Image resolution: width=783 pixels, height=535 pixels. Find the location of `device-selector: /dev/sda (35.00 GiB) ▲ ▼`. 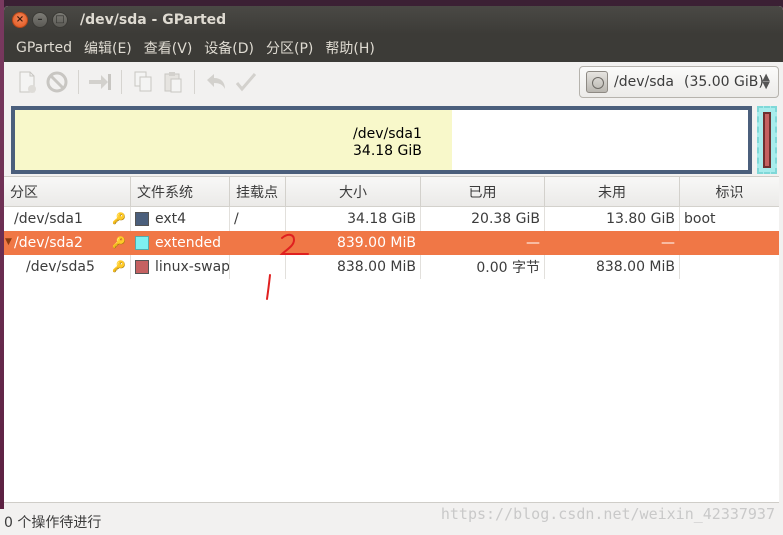

device-selector: /dev/sda (35.00 GiB) ▲ ▼ is located at coordinates (679, 82).